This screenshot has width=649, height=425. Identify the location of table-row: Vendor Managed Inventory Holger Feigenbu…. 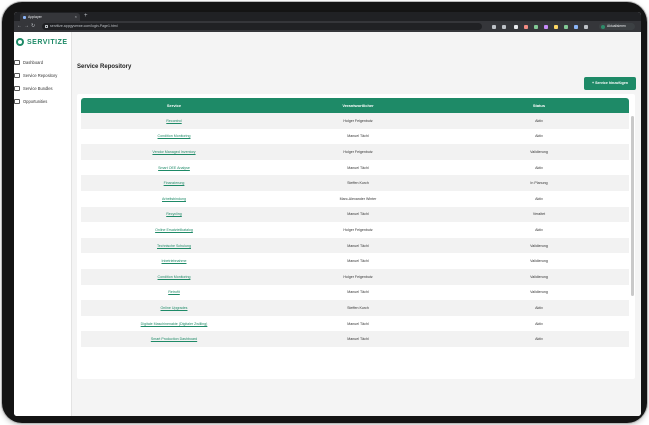
(355, 152).